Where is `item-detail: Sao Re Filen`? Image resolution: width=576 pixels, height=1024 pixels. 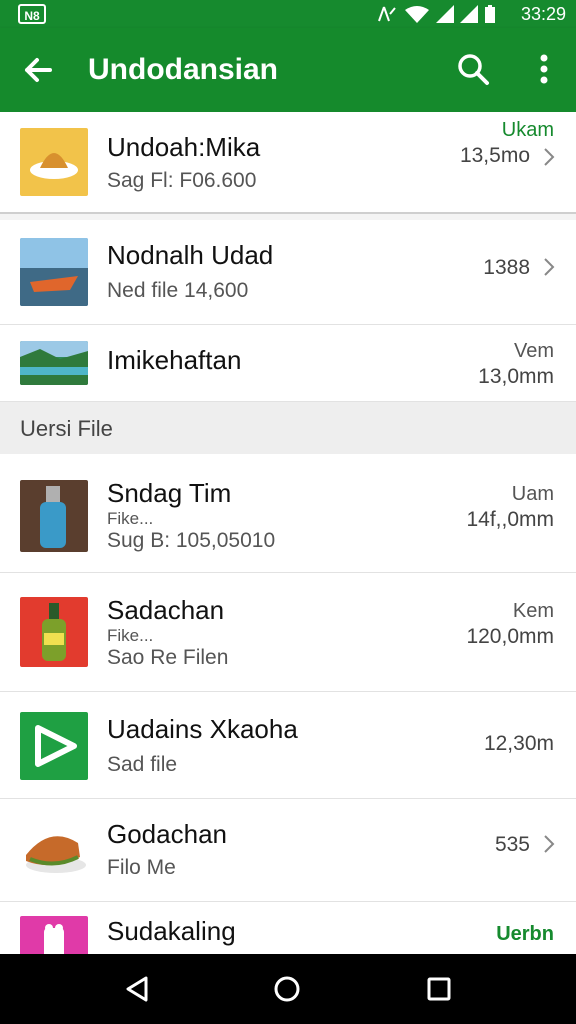 item-detail: Sao Re Filen is located at coordinates (168, 657).